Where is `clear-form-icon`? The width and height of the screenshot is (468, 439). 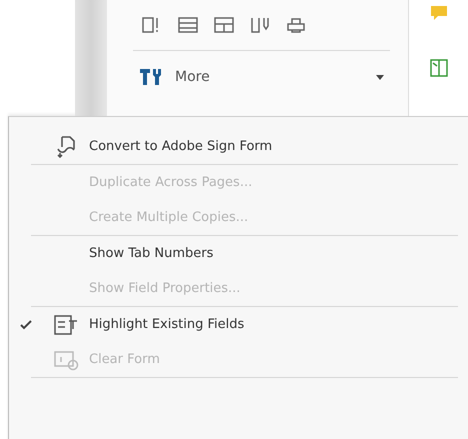
clear-form-icon is located at coordinates (66, 359).